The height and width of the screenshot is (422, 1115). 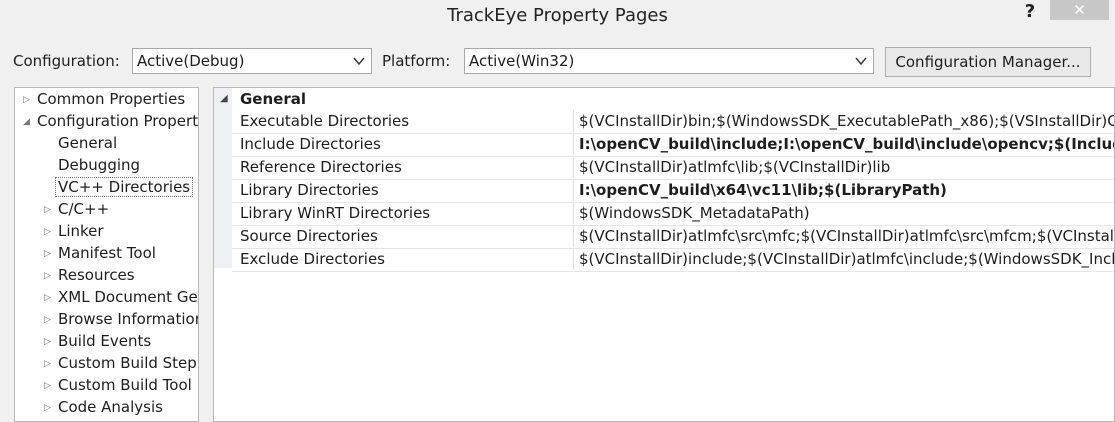 I want to click on close-button: ✕, so click(x=1079, y=10).